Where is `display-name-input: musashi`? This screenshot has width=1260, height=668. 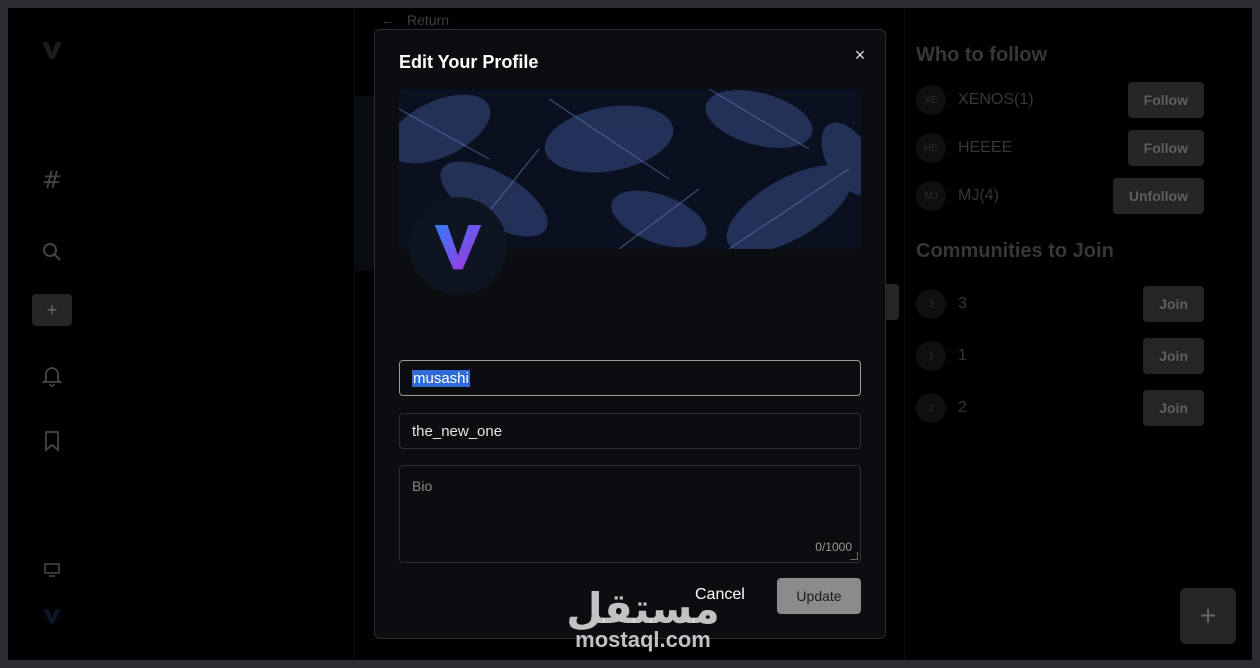
display-name-input: musashi is located at coordinates (630, 378).